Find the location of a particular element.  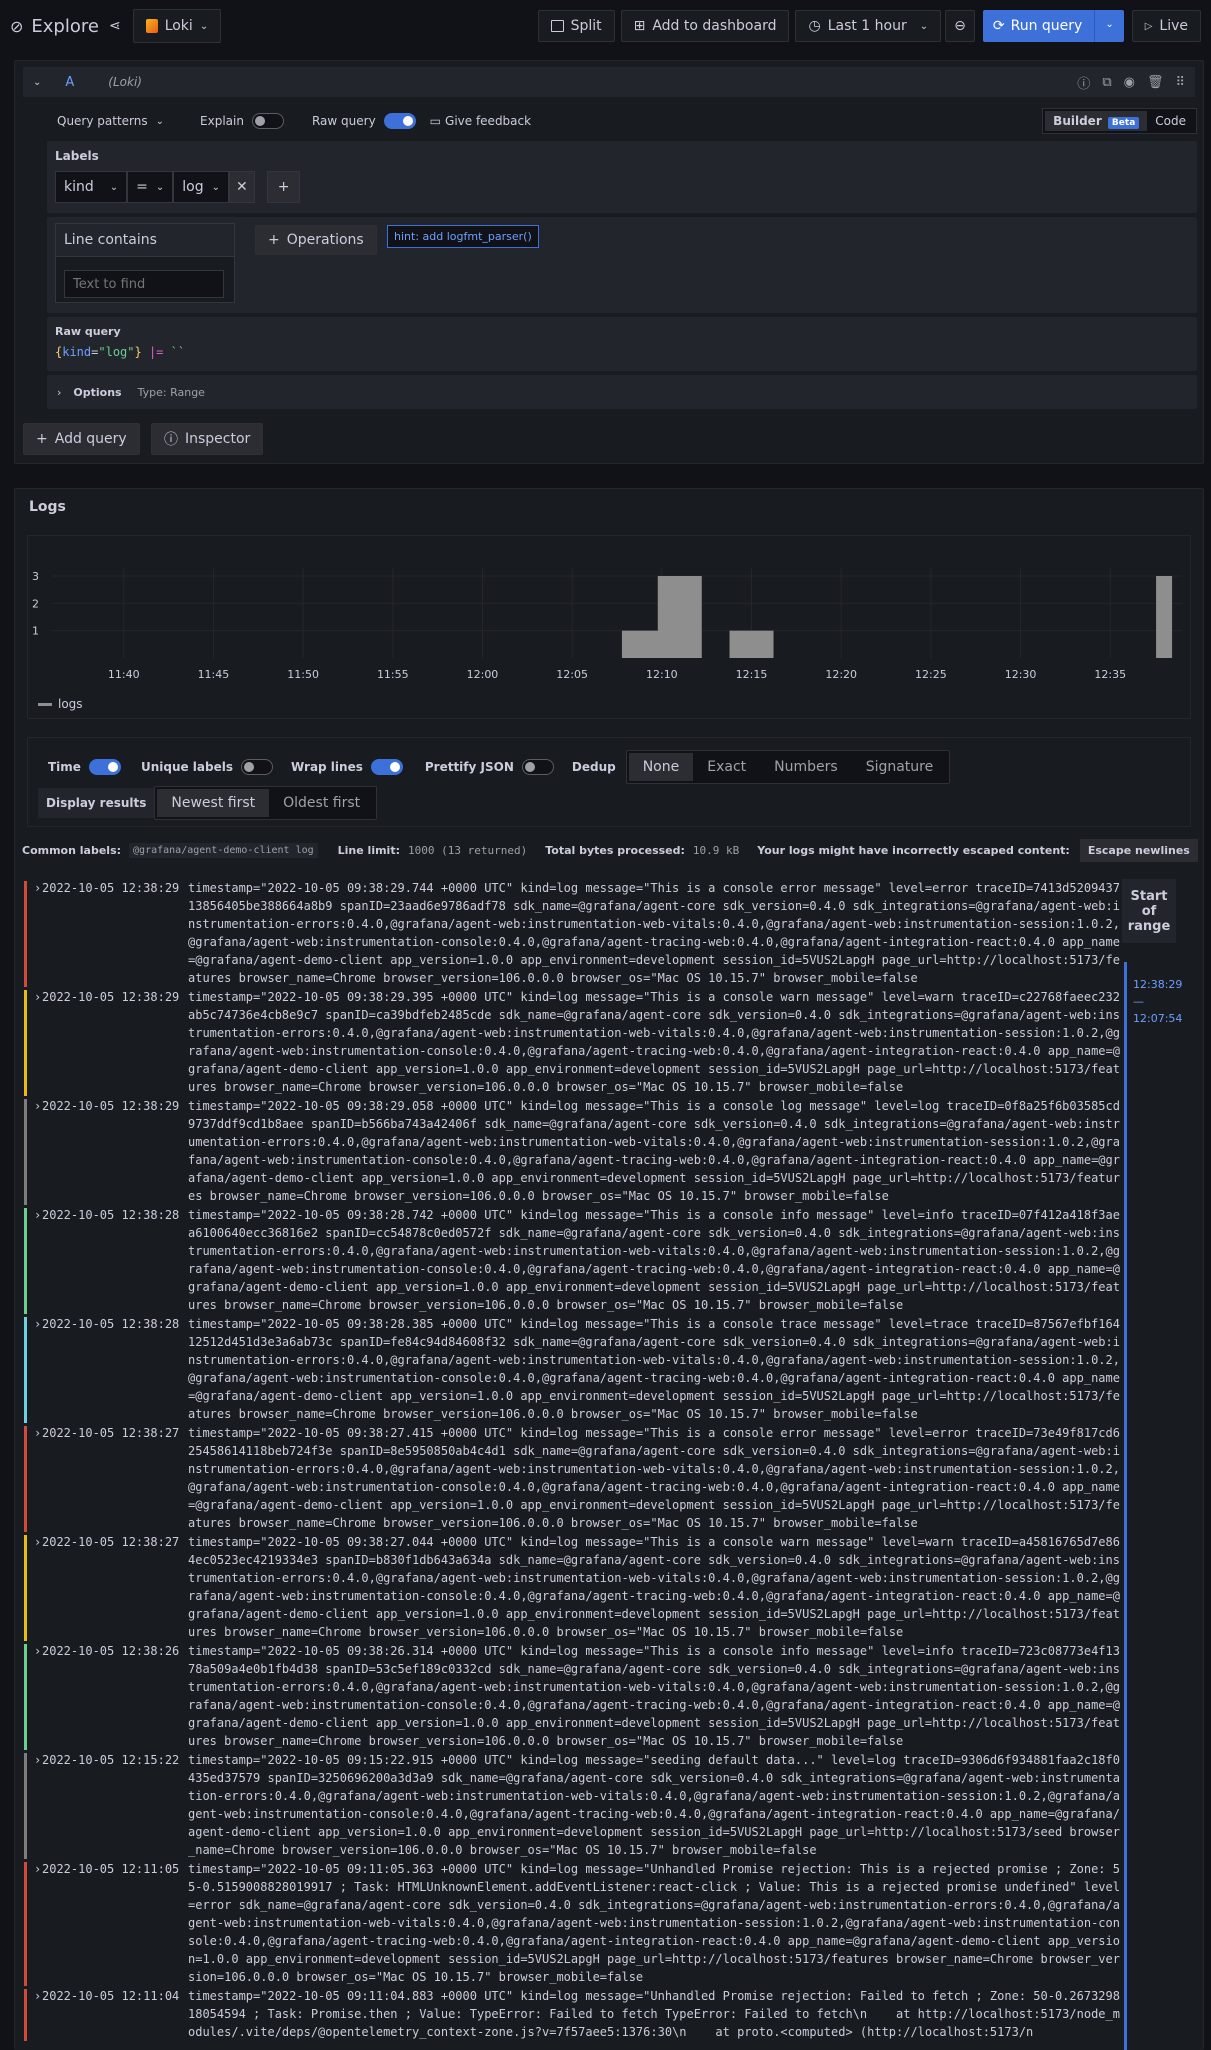

add-query-button: + Add query is located at coordinates (81, 439).